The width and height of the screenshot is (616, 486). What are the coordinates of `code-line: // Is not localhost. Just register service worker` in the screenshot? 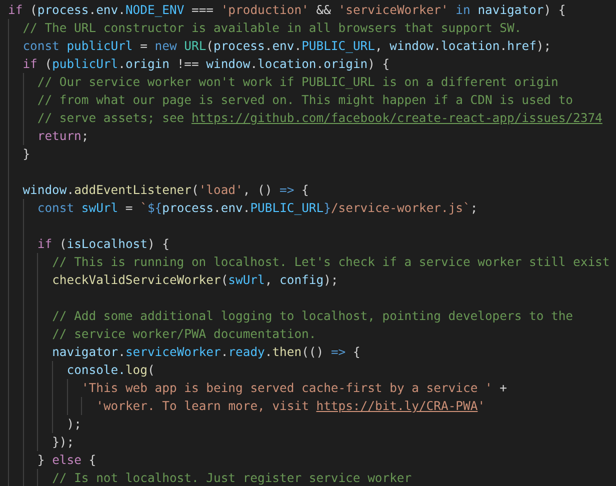 It's located at (232, 478).